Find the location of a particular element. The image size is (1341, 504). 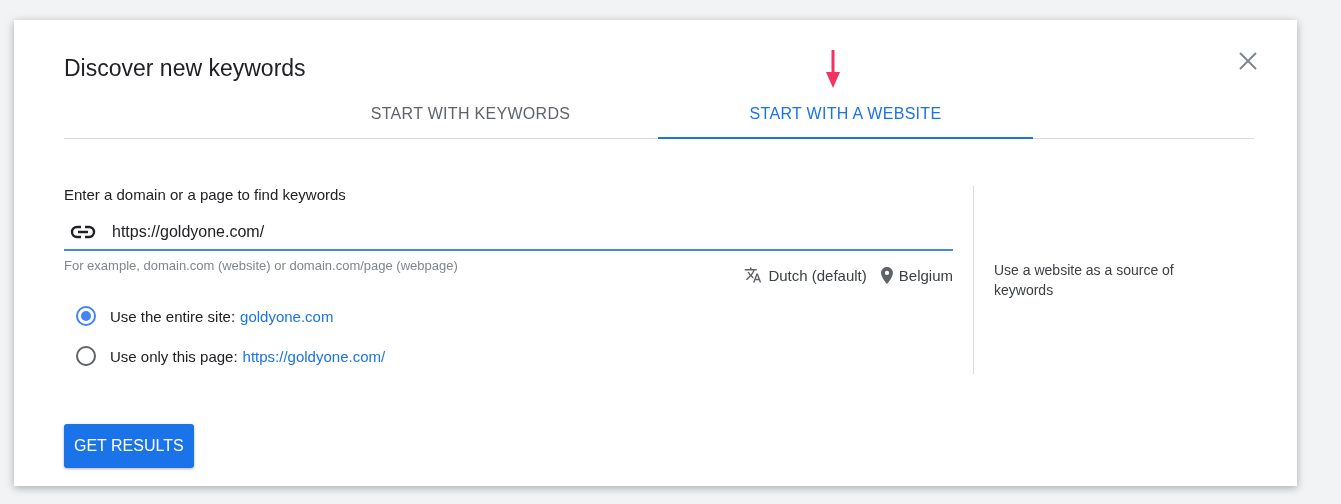

field-hint: For example, domain.com (website) or domain.com/page (webpage) is located at coordinates (261, 265).